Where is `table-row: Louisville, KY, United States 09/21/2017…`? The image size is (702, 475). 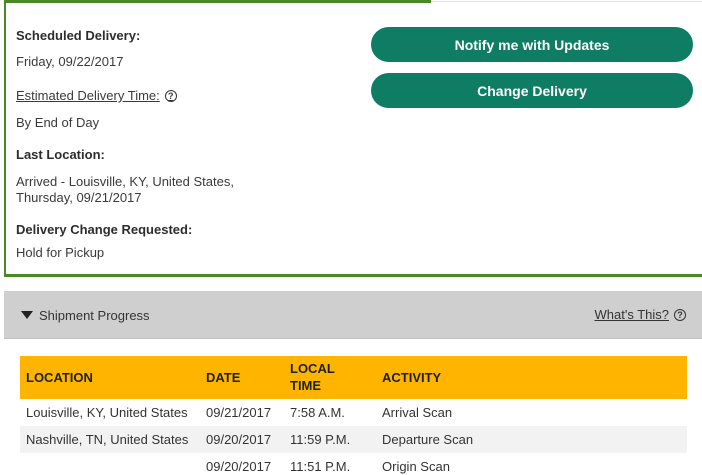 table-row: Louisville, KY, United States 09/21/2017… is located at coordinates (353, 412).